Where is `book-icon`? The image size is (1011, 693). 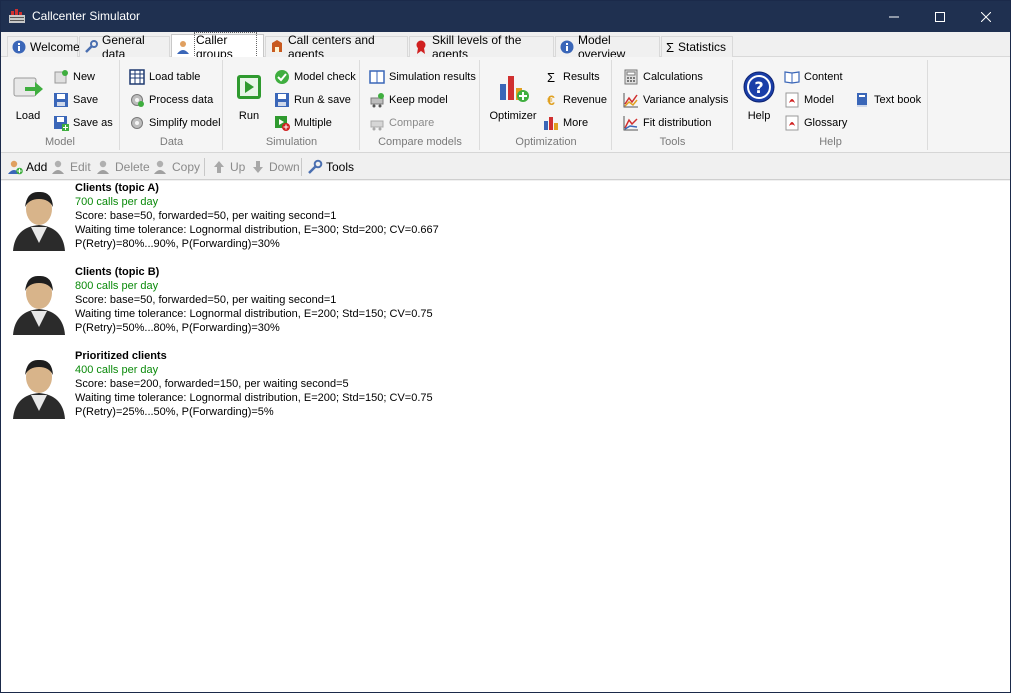 book-icon is located at coordinates (792, 77).